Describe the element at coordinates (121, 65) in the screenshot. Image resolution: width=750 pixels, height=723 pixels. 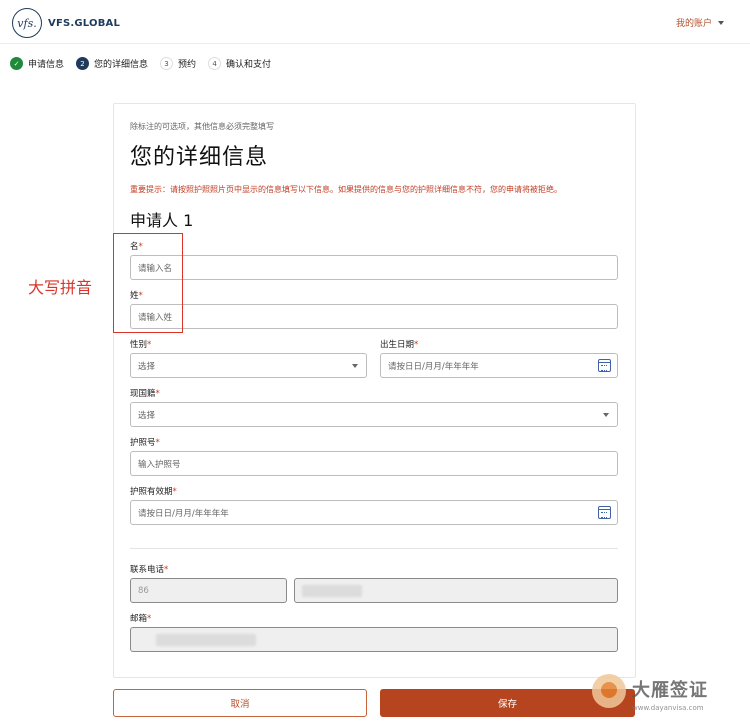
I see `step-label: 您的详细信息` at that location.